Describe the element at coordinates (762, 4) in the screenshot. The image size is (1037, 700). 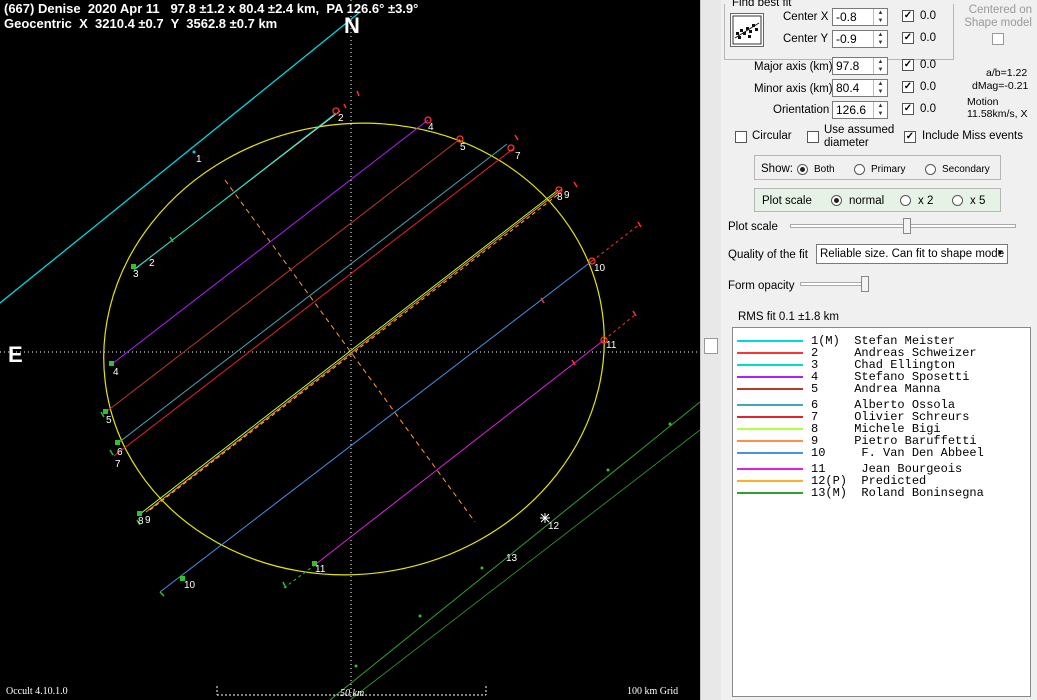
I see `find-best-fit-label: Find best fit` at that location.